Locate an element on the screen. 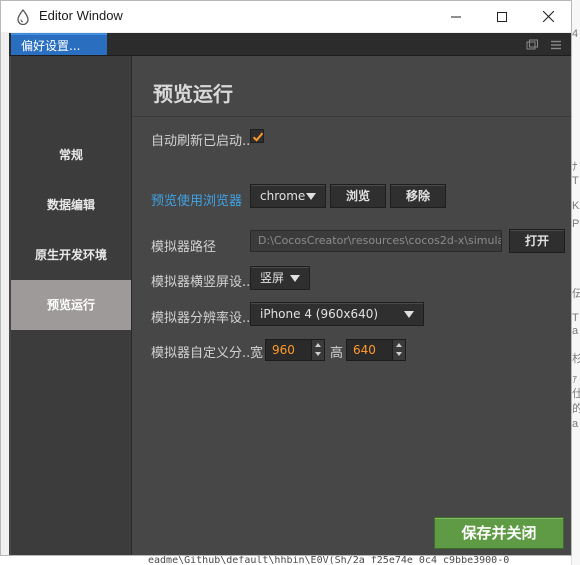 The image size is (580, 565). save-and-close-button: 保存并关闭 is located at coordinates (499, 533).